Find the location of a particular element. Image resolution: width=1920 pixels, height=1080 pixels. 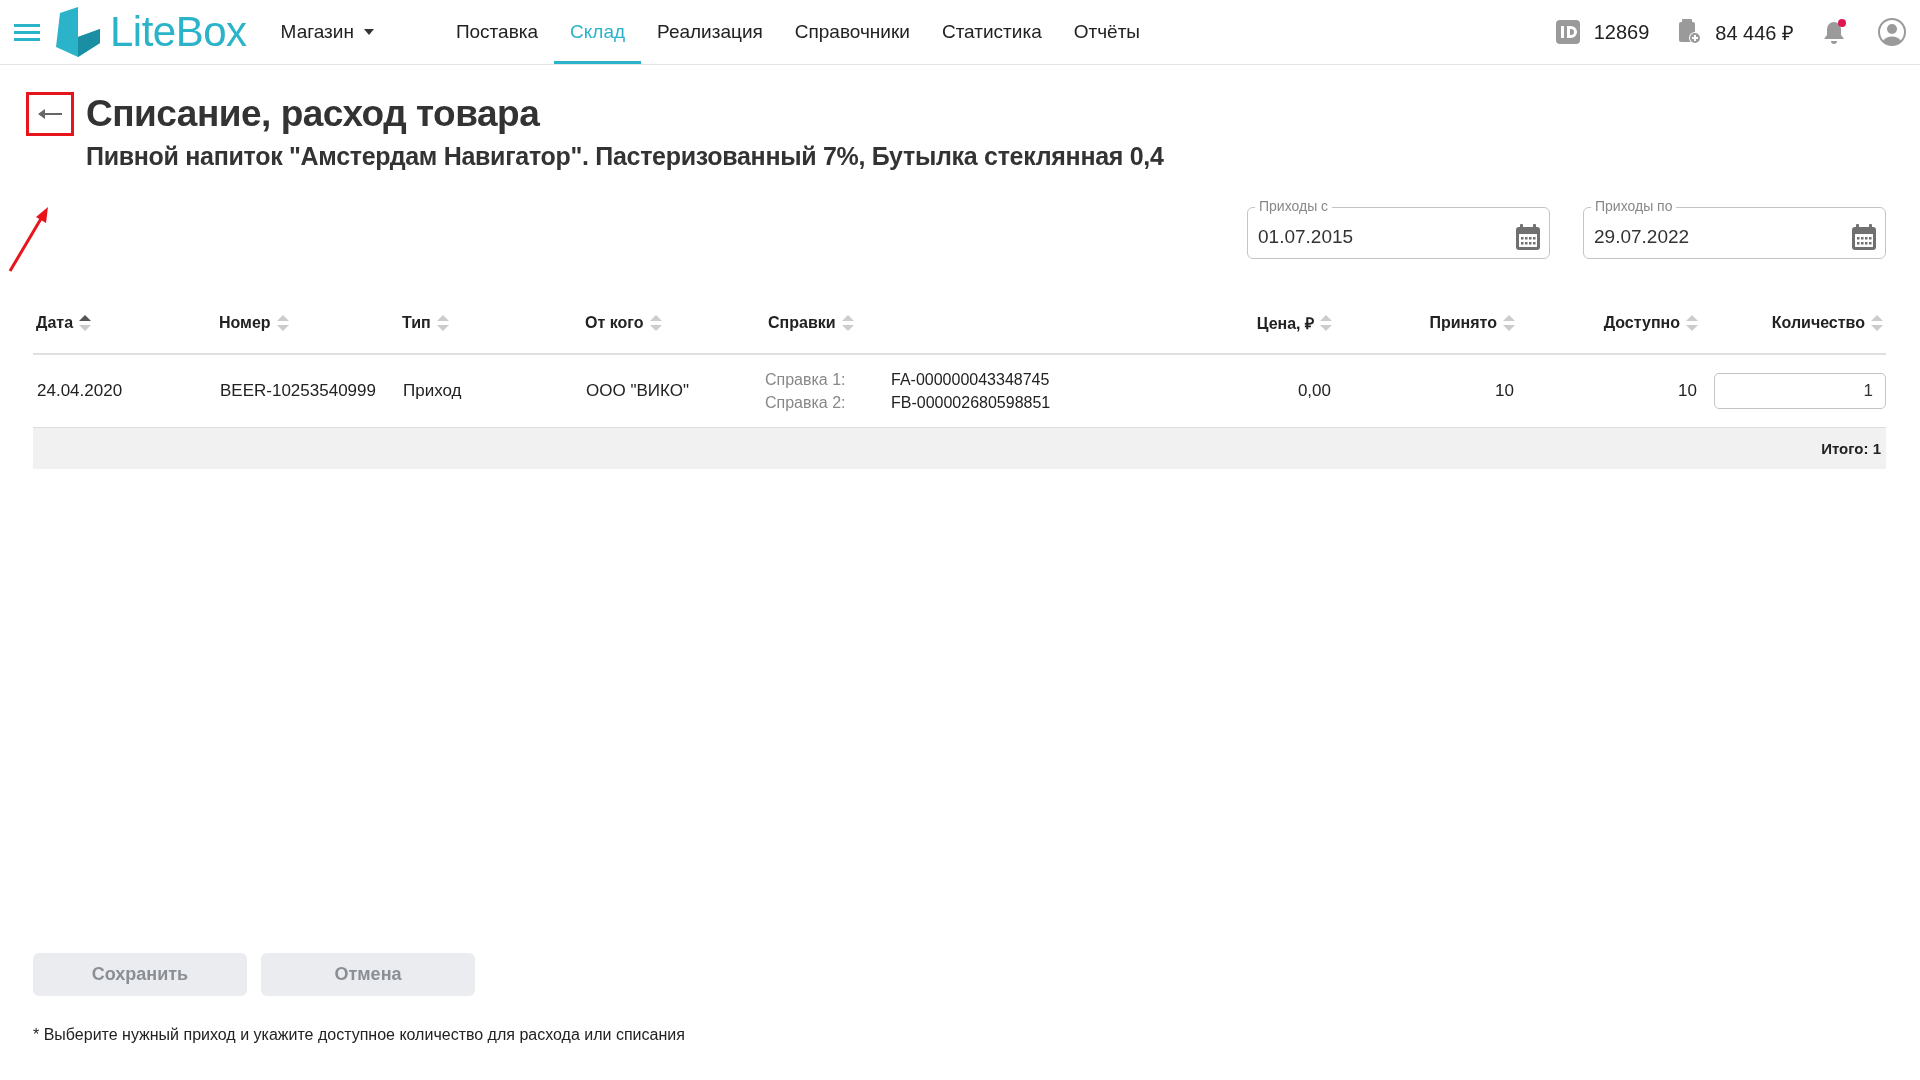

column-header: От кого is located at coordinates (673, 323).